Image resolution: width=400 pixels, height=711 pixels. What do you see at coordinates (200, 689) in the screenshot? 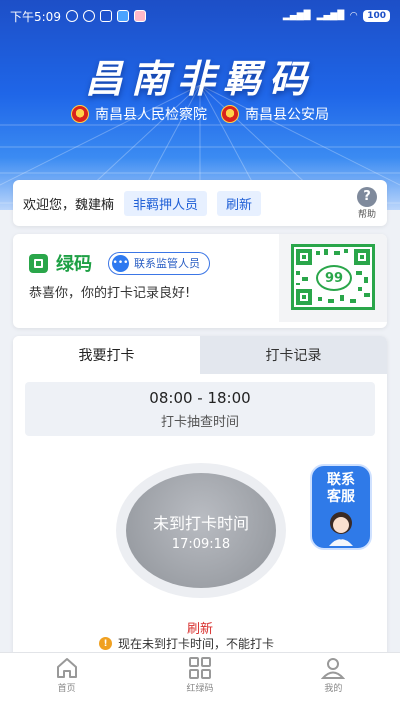
I see `nav-code-label: 红绿码` at bounding box center [200, 689].